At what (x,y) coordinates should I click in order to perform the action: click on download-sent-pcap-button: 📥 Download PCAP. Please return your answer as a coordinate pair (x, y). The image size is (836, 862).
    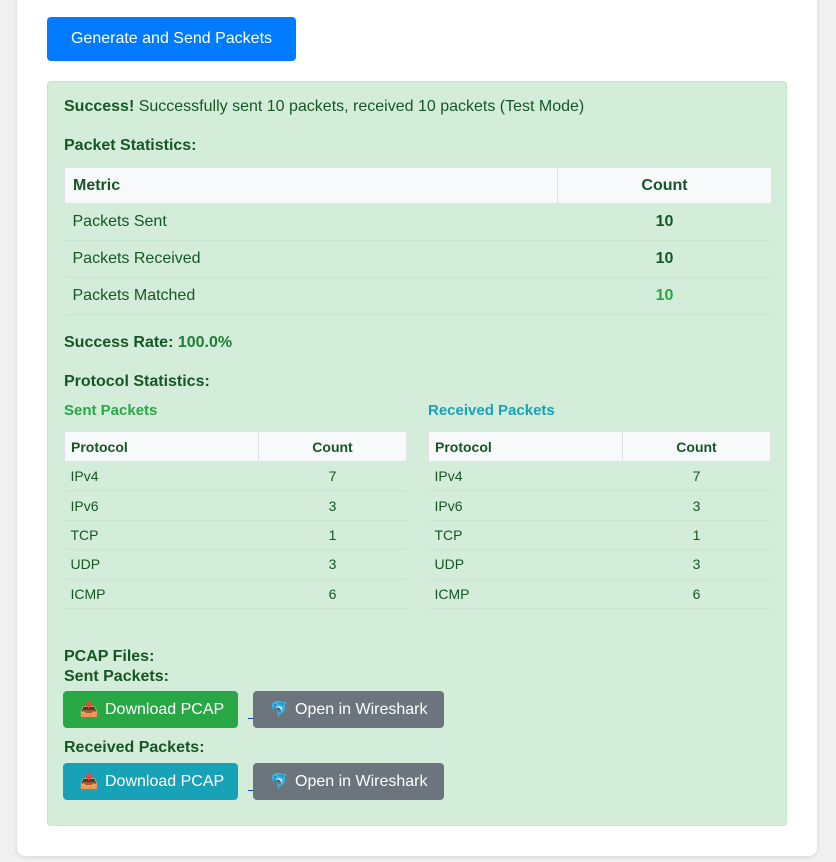
    Looking at the image, I should click on (150, 709).